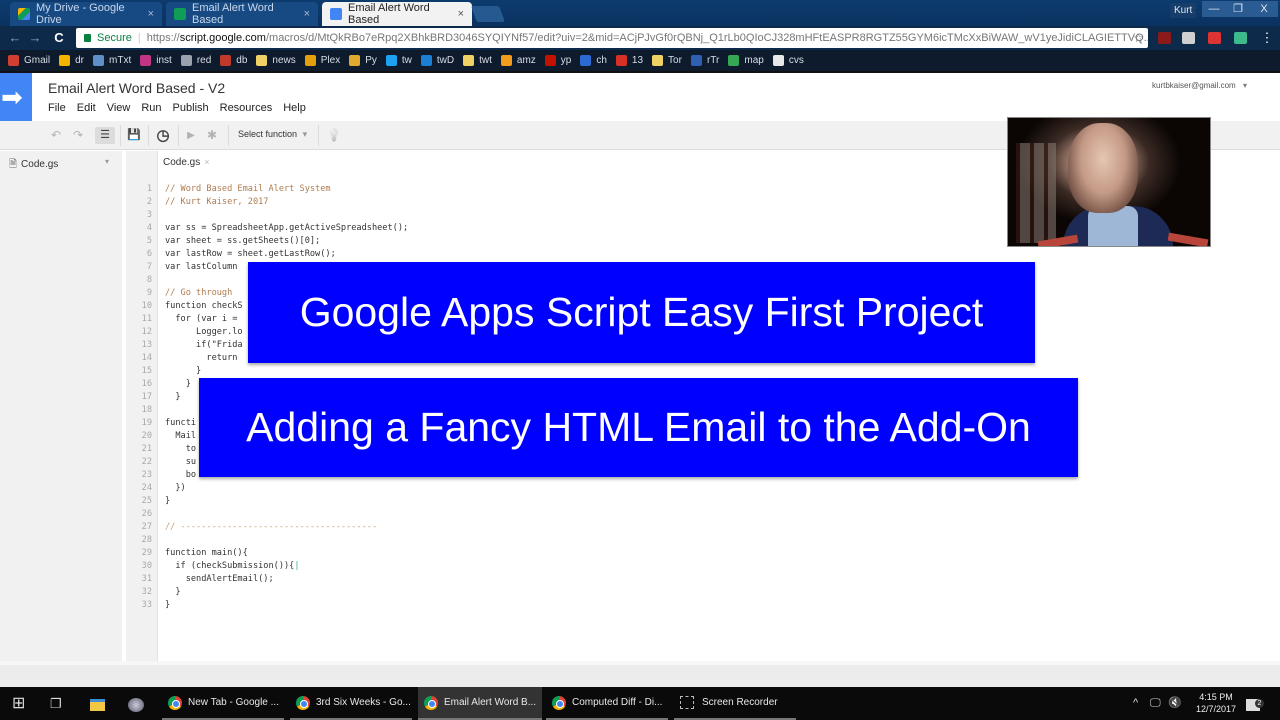 This screenshot has width=1280, height=720. What do you see at coordinates (149, 267) in the screenshot?
I see `line-number: 7` at bounding box center [149, 267].